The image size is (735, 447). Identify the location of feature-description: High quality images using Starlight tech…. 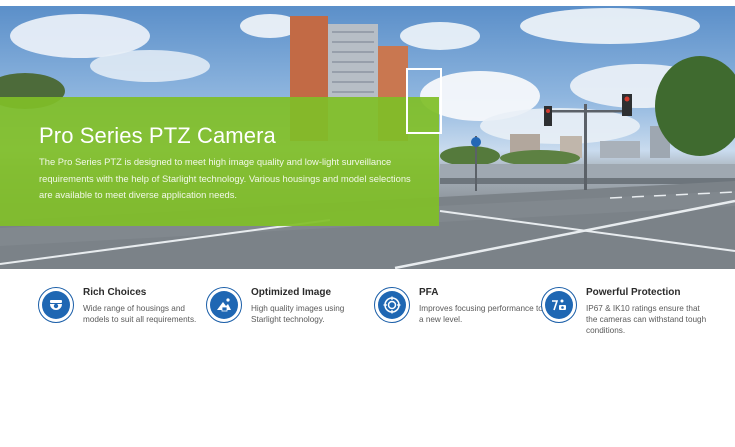
(298, 314).